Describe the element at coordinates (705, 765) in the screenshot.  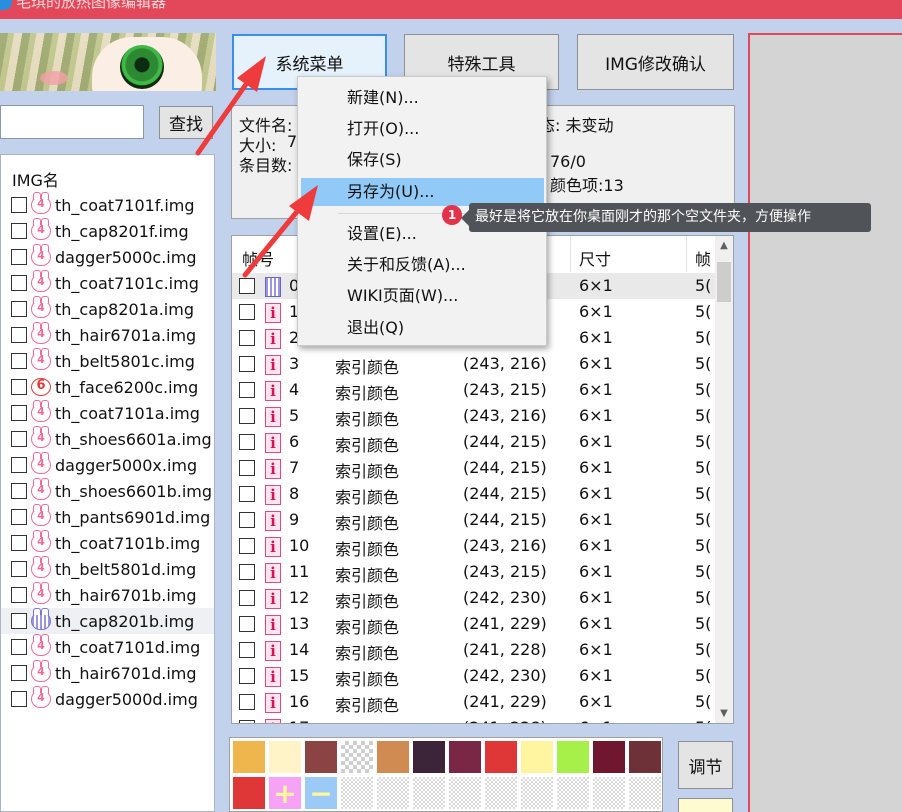
I see `adjust-button: 调节` at that location.